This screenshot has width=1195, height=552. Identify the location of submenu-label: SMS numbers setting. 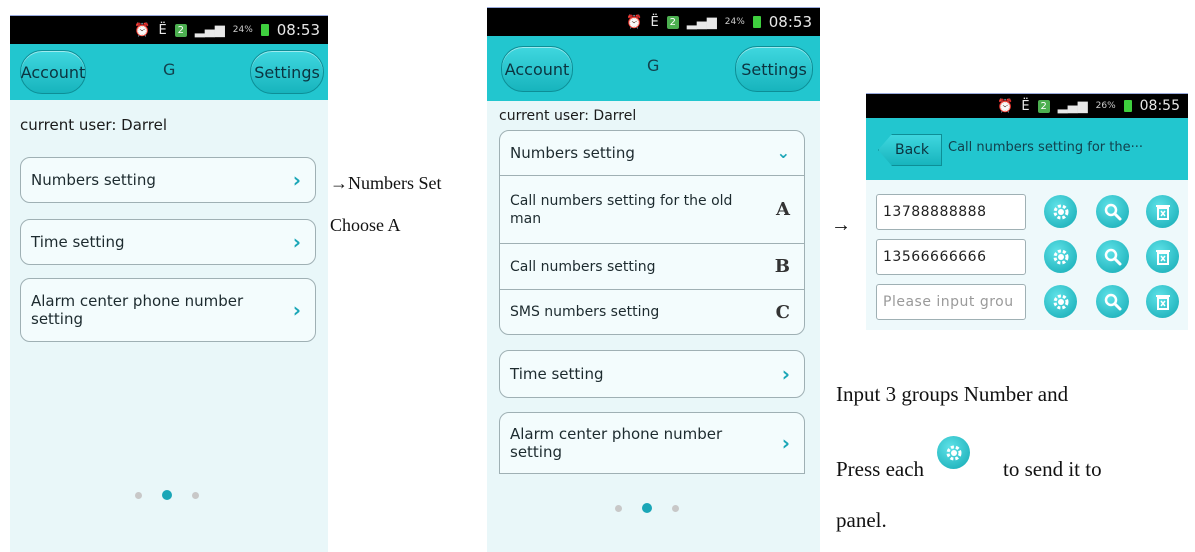
(585, 312).